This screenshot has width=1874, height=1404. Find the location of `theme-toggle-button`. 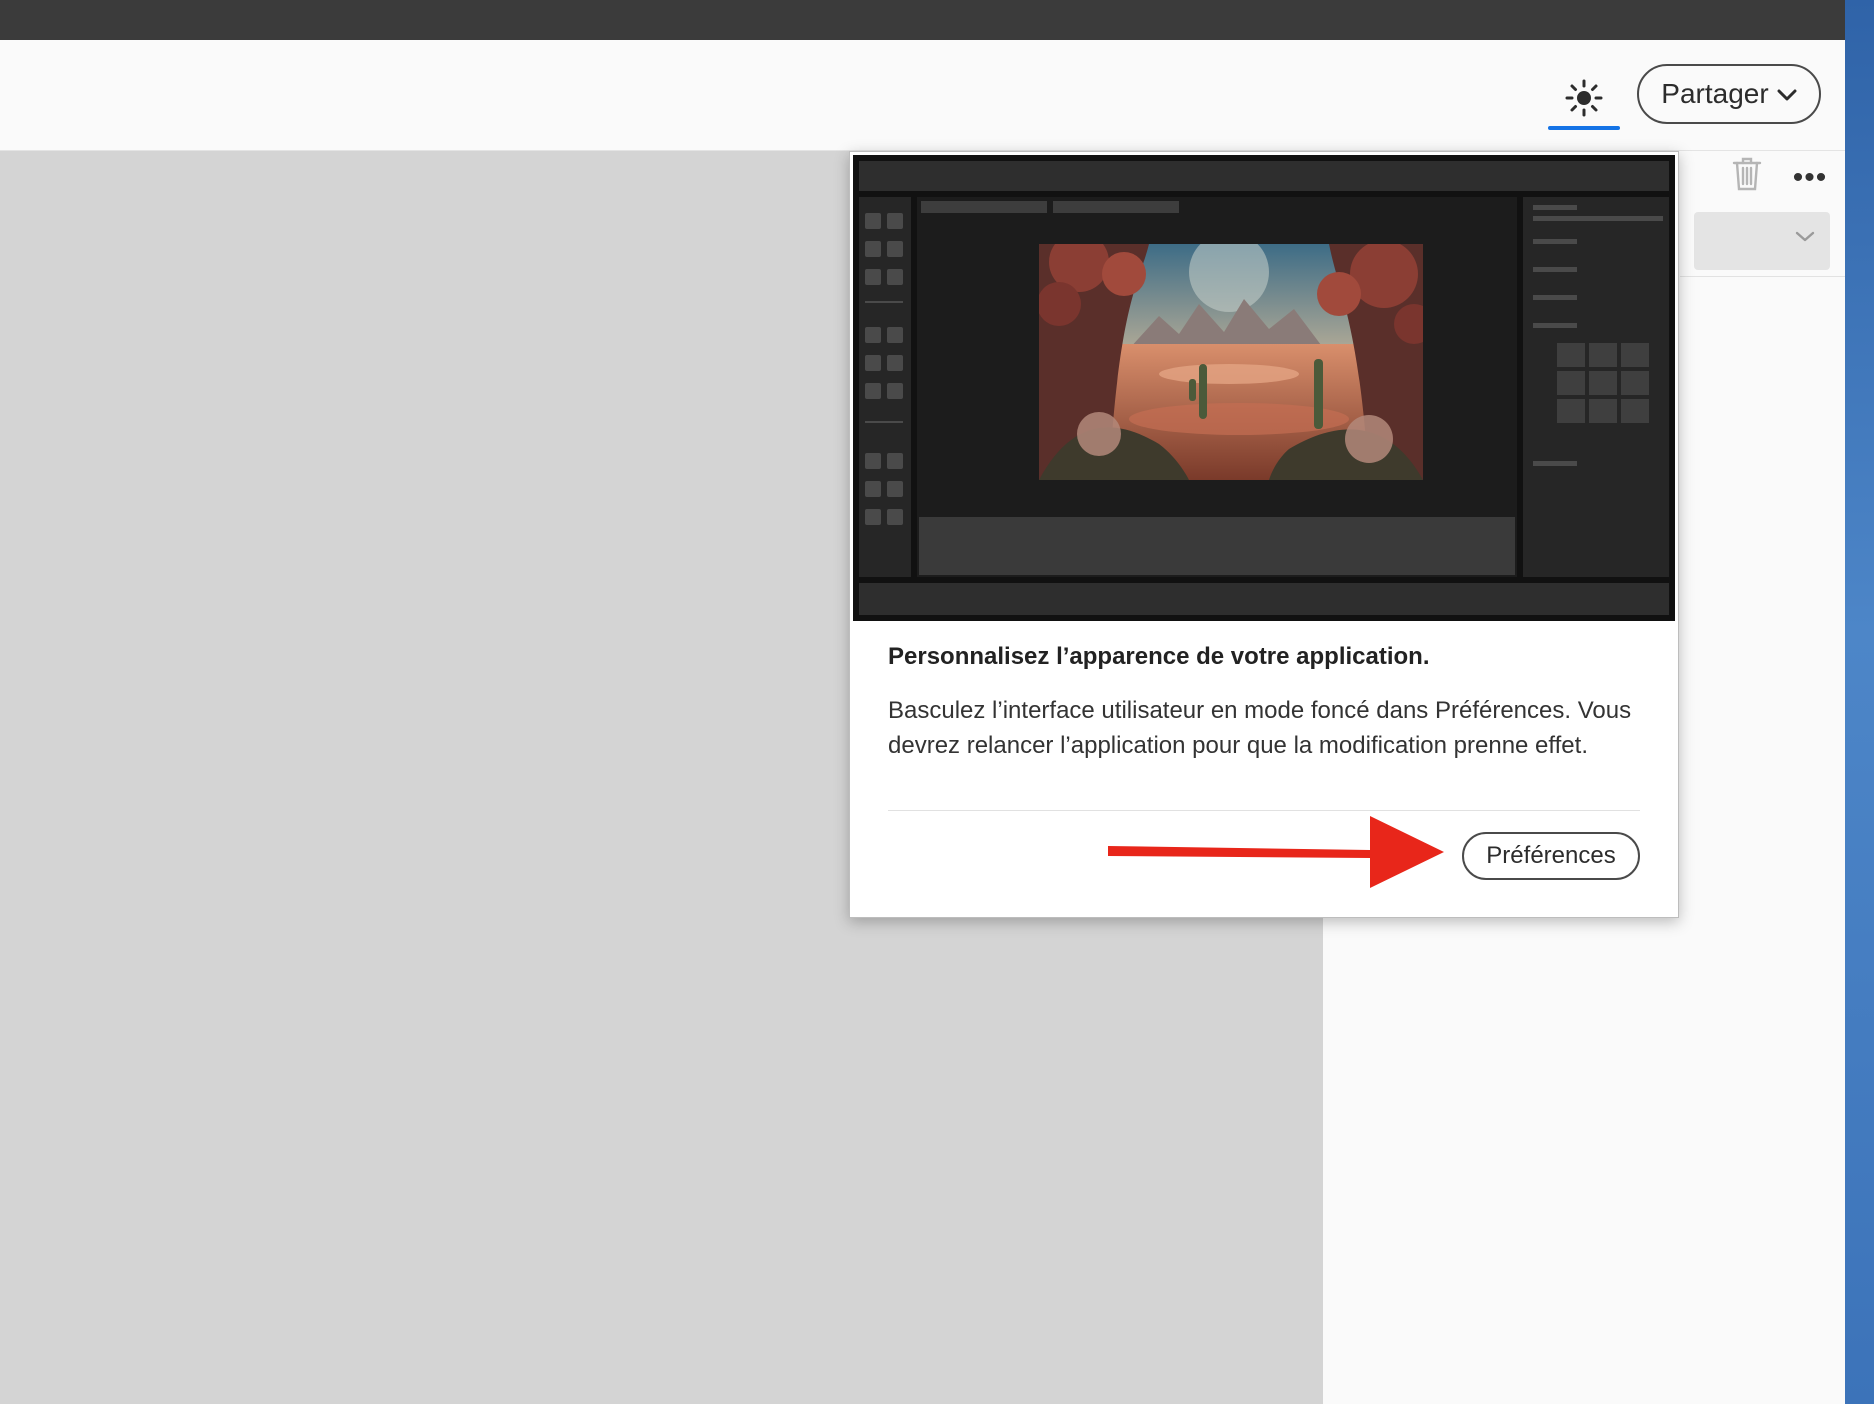

theme-toggle-button is located at coordinates (1584, 100).